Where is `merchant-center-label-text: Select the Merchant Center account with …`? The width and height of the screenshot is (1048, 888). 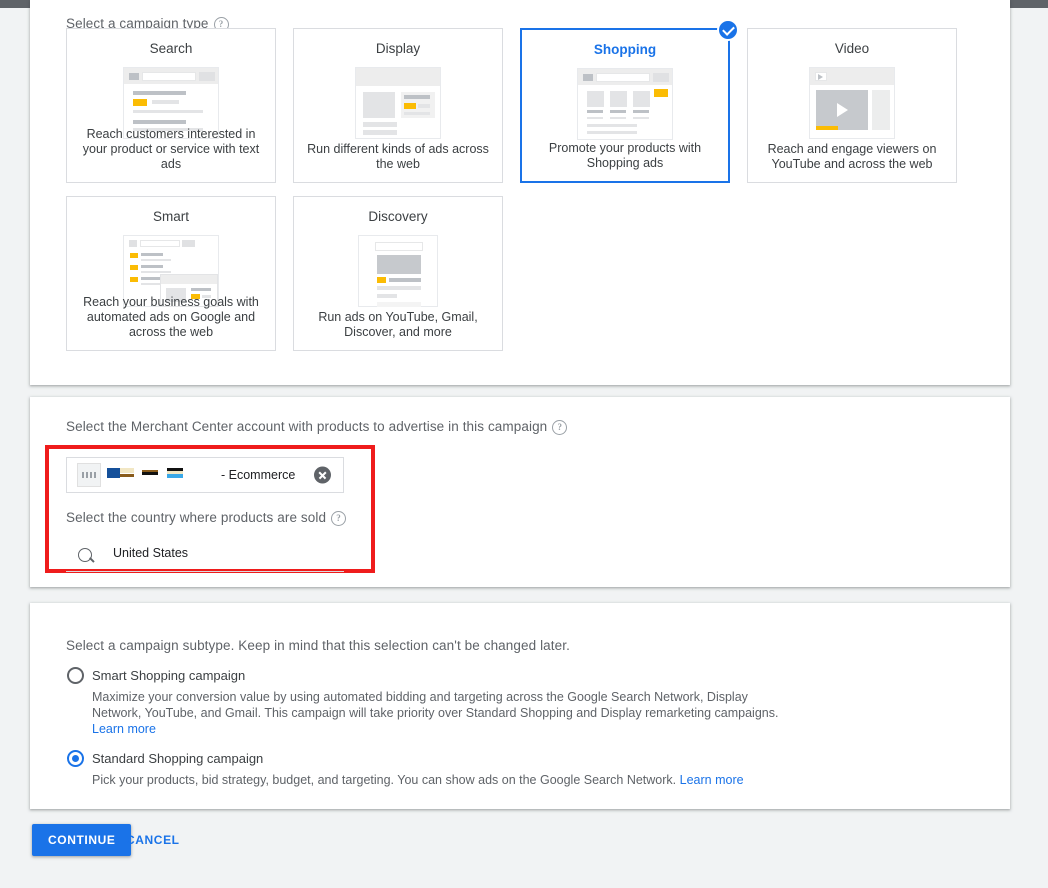 merchant-center-label-text: Select the Merchant Center account with … is located at coordinates (307, 426).